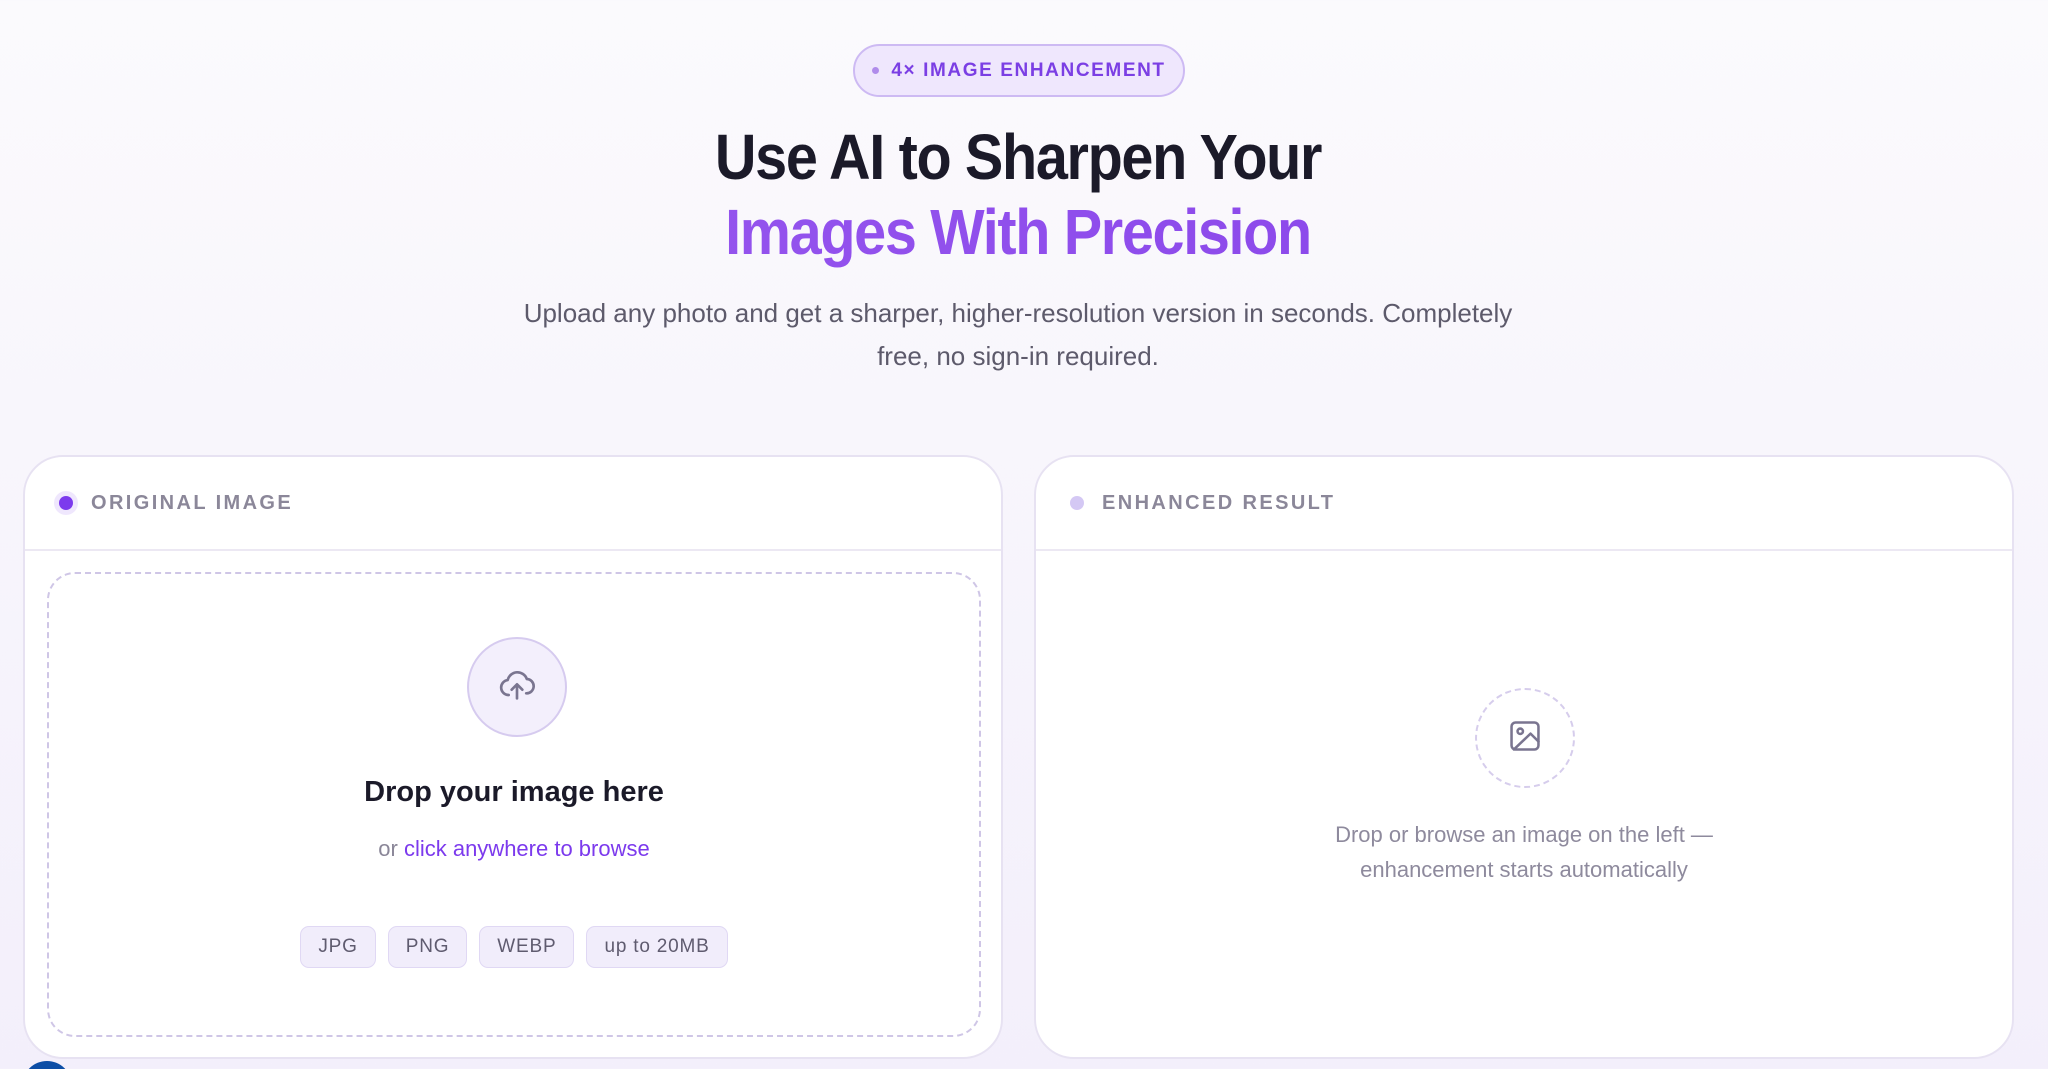  I want to click on hero-title-line2: Images With Precision, so click(1018, 232).